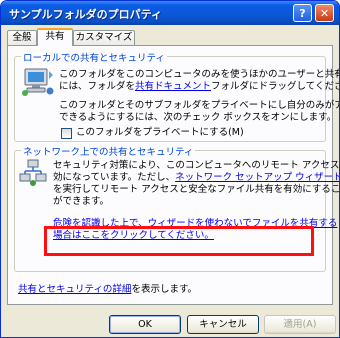 Image resolution: width=340 pixels, height=338 pixels. What do you see at coordinates (179, 241) in the screenshot?
I see `highlight-box` at bounding box center [179, 241].